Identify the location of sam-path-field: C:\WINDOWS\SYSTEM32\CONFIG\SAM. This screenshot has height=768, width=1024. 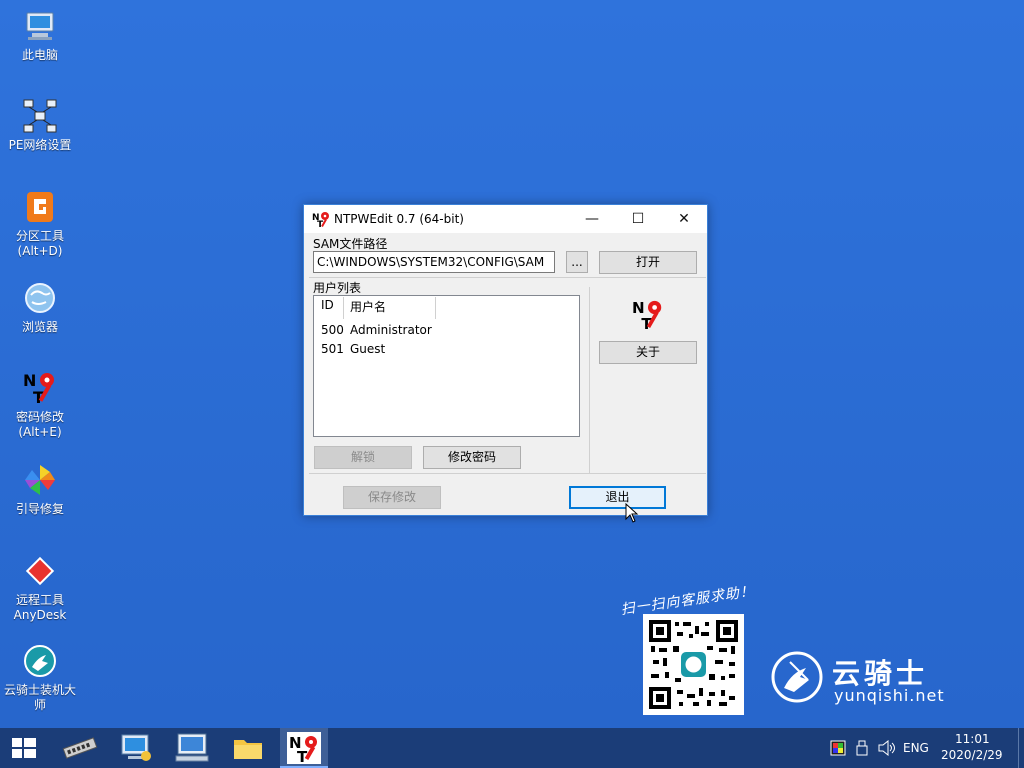
(434, 262).